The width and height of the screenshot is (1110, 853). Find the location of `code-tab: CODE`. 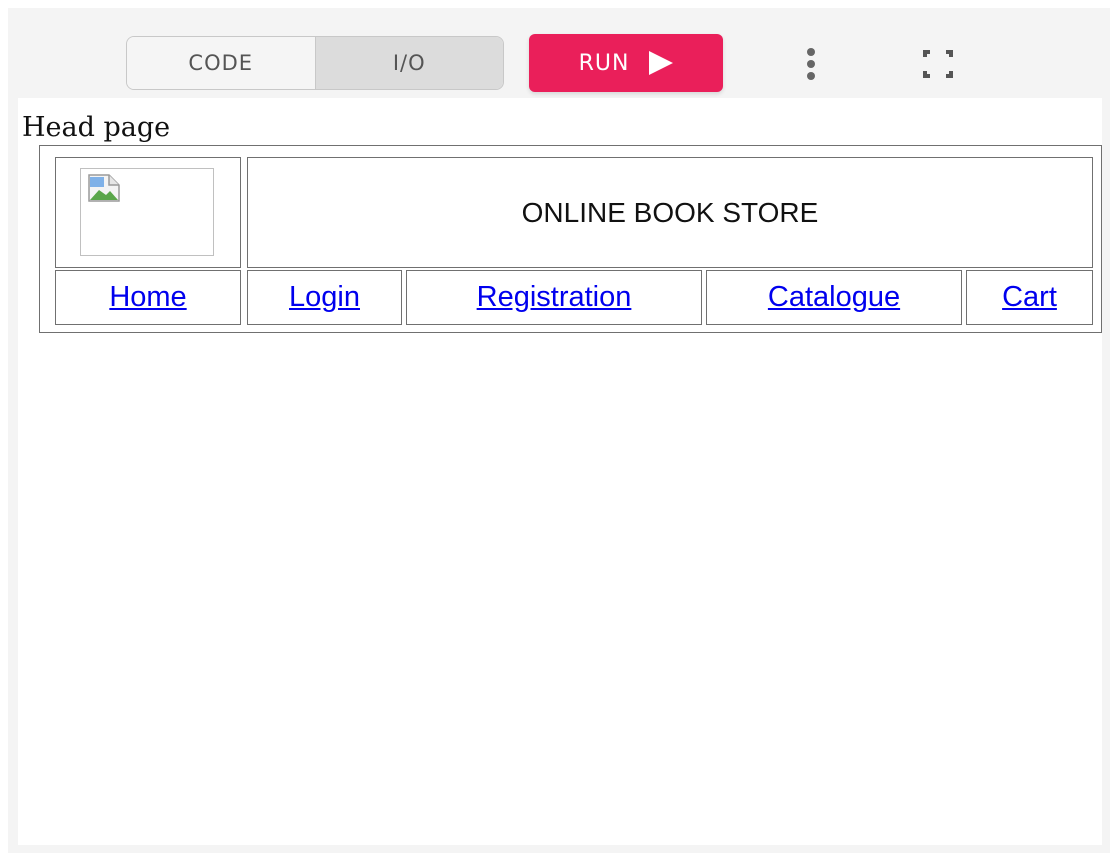

code-tab: CODE is located at coordinates (221, 63).